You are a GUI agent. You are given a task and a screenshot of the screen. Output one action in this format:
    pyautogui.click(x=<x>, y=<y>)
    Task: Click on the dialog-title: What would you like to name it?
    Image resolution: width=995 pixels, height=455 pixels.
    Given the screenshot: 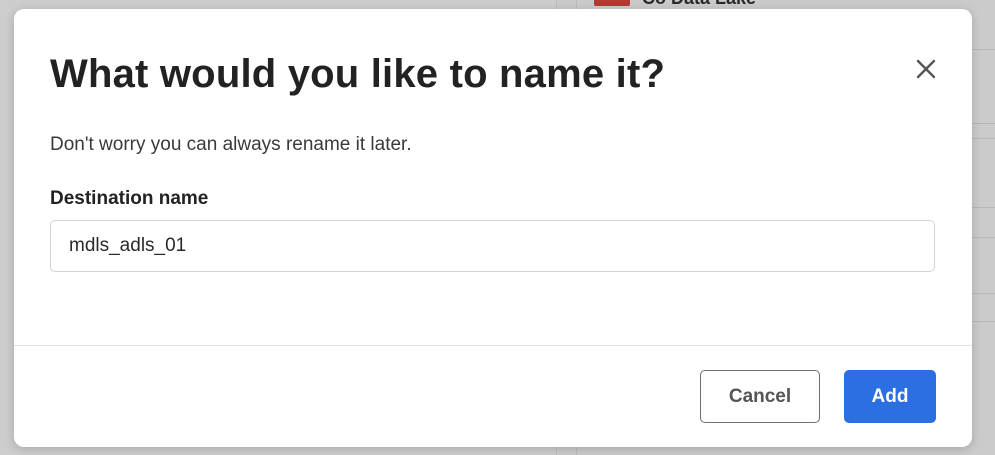 What is the action you would take?
    pyautogui.click(x=358, y=74)
    